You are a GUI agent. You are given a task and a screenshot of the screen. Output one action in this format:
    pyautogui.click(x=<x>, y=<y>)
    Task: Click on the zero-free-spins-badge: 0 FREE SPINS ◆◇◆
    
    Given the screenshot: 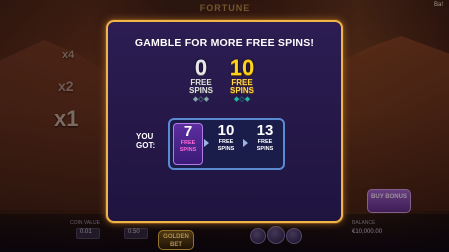 What is the action you would take?
    pyautogui.click(x=201, y=81)
    